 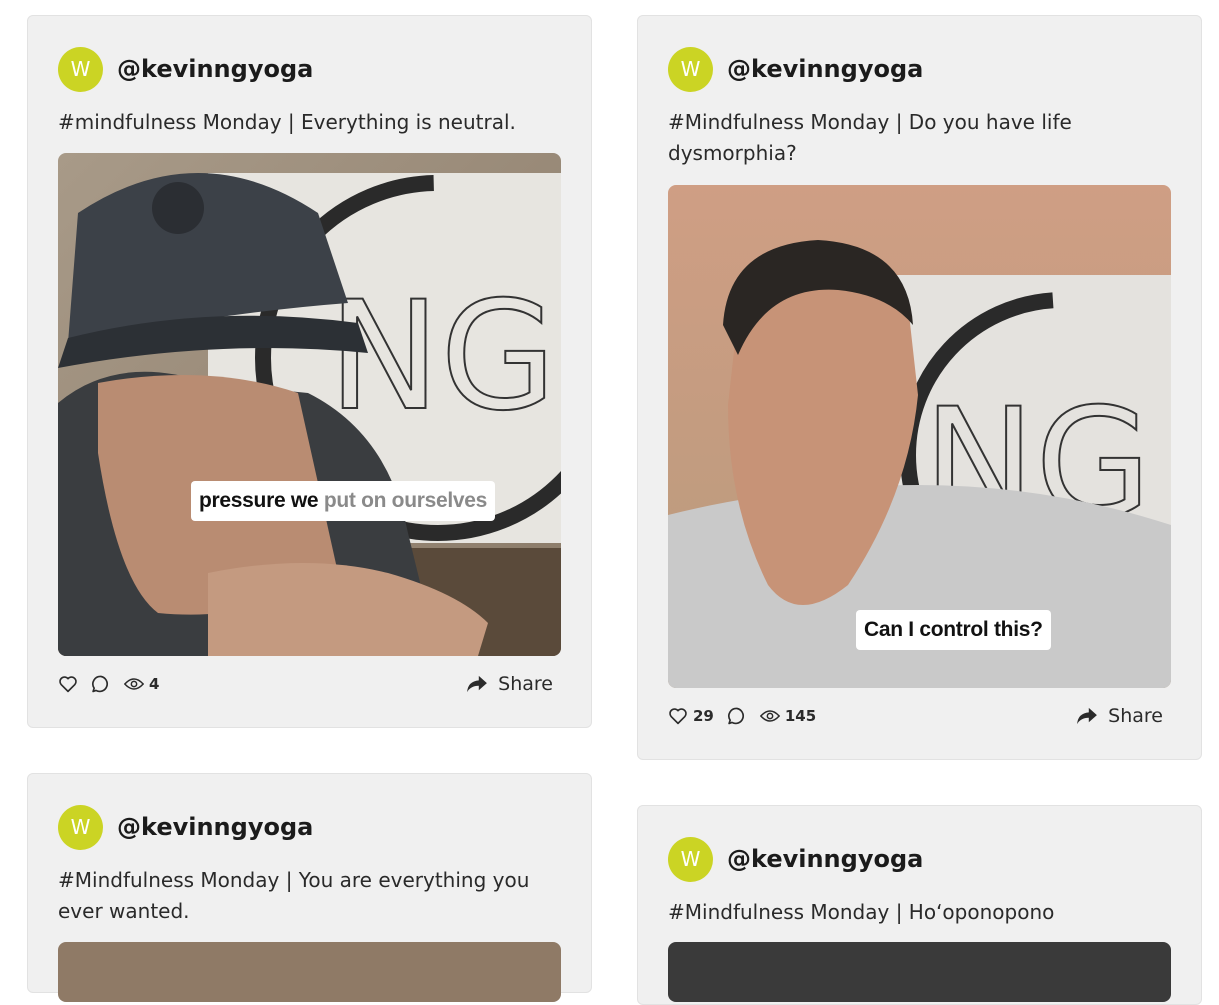 I want to click on view-count: 4, so click(x=141, y=684).